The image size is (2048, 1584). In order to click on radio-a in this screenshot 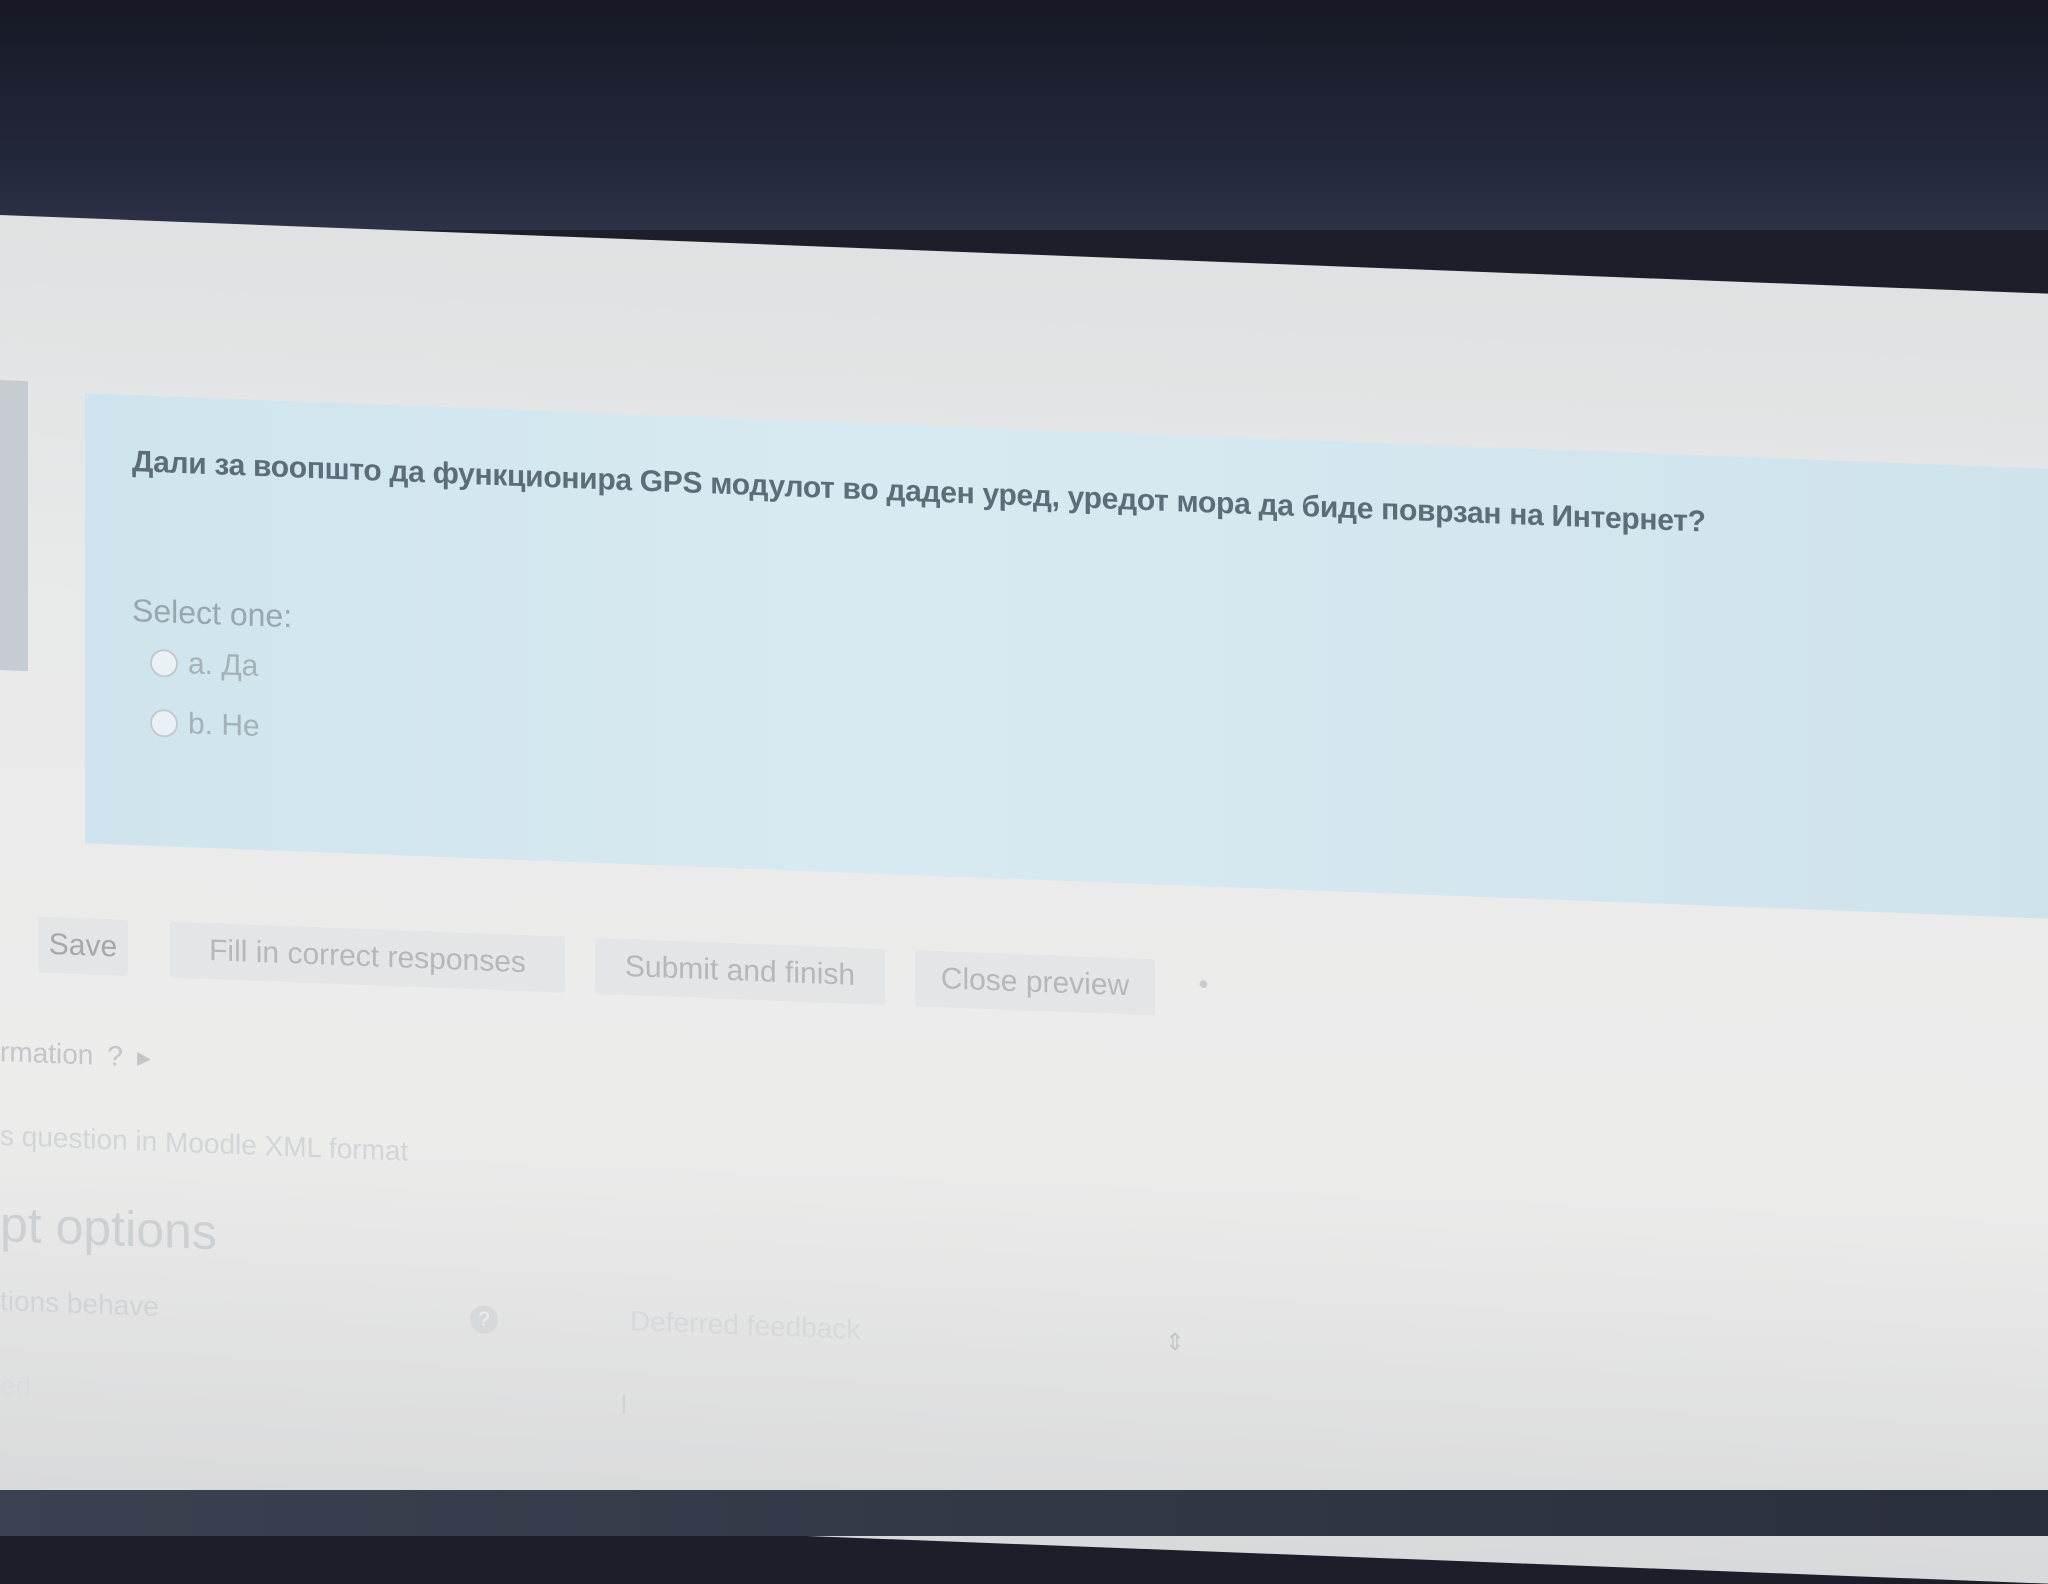, I will do `click(164, 663)`.